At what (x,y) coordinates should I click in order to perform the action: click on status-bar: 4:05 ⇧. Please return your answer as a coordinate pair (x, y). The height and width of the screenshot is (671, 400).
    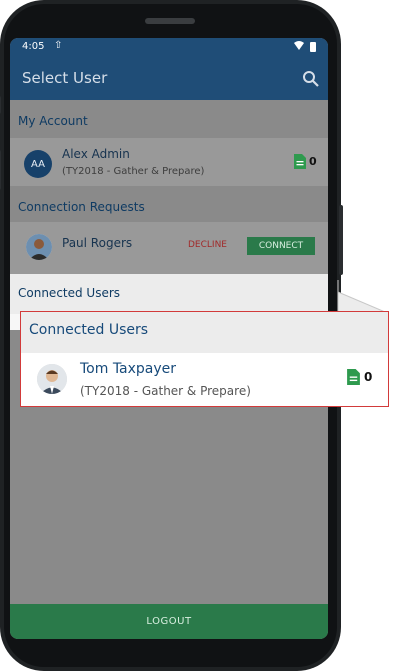
    Looking at the image, I should click on (169, 48).